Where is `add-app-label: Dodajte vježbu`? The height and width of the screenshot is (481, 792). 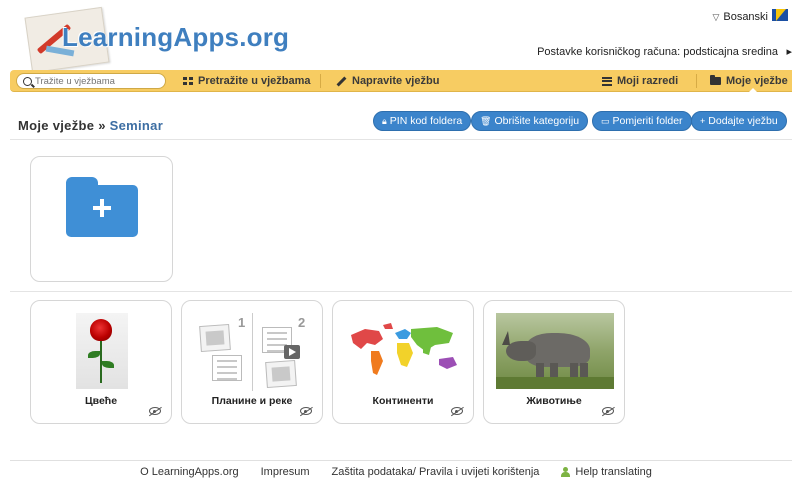 add-app-label: Dodajte vježbu is located at coordinates (743, 121).